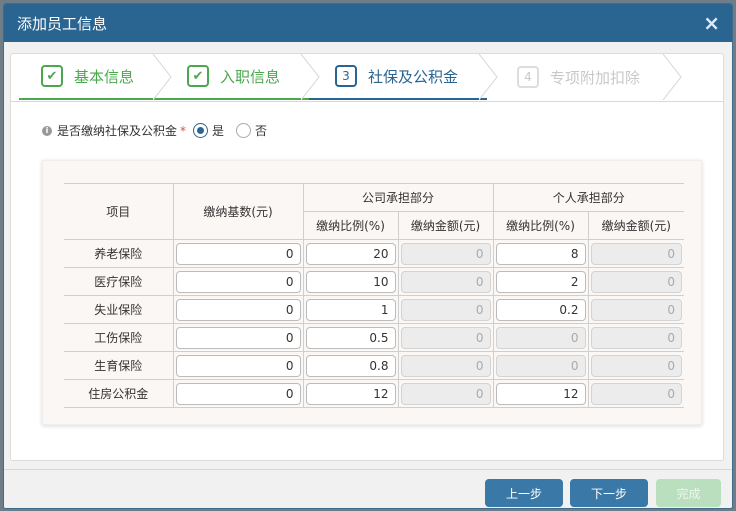 This screenshot has height=511, width=736. What do you see at coordinates (346, 76) in the screenshot?
I see `step-number-badge: 3` at bounding box center [346, 76].